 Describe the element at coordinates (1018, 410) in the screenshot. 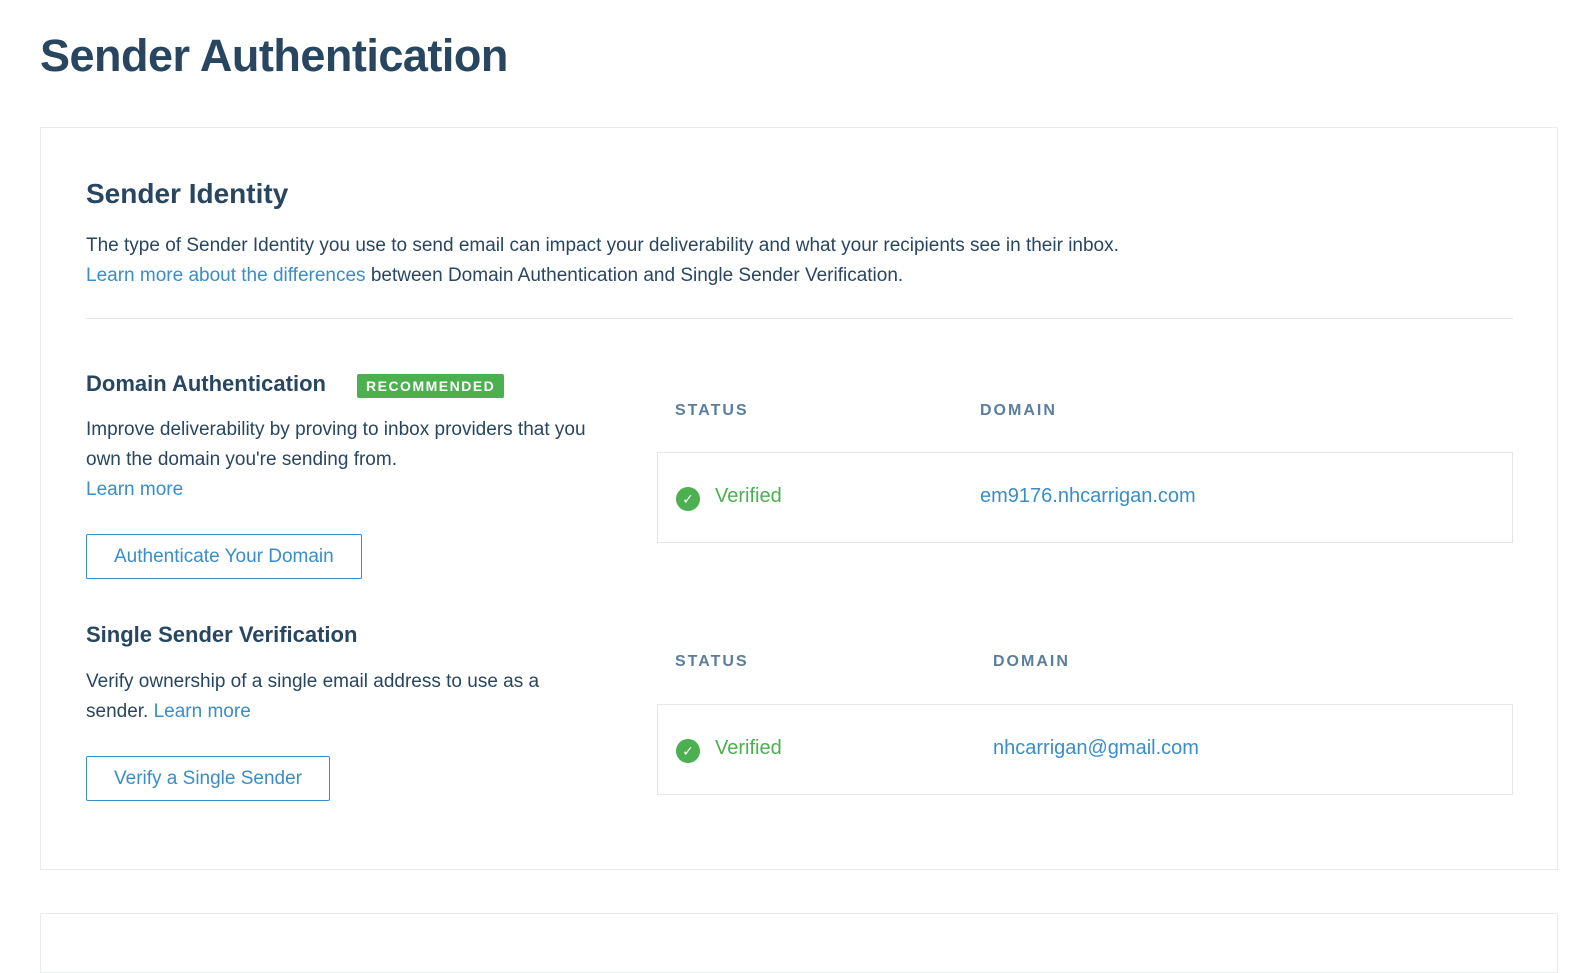

I see `domain-auth-domain-header: DOMAIN` at that location.